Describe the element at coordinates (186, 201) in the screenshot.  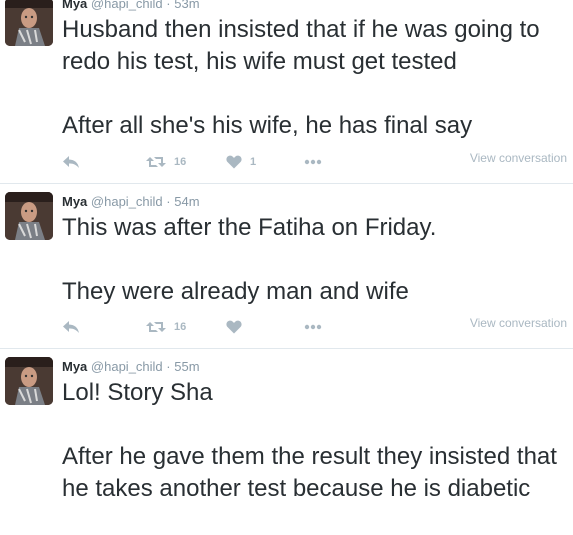
I see `timestamp: 54m` at that location.